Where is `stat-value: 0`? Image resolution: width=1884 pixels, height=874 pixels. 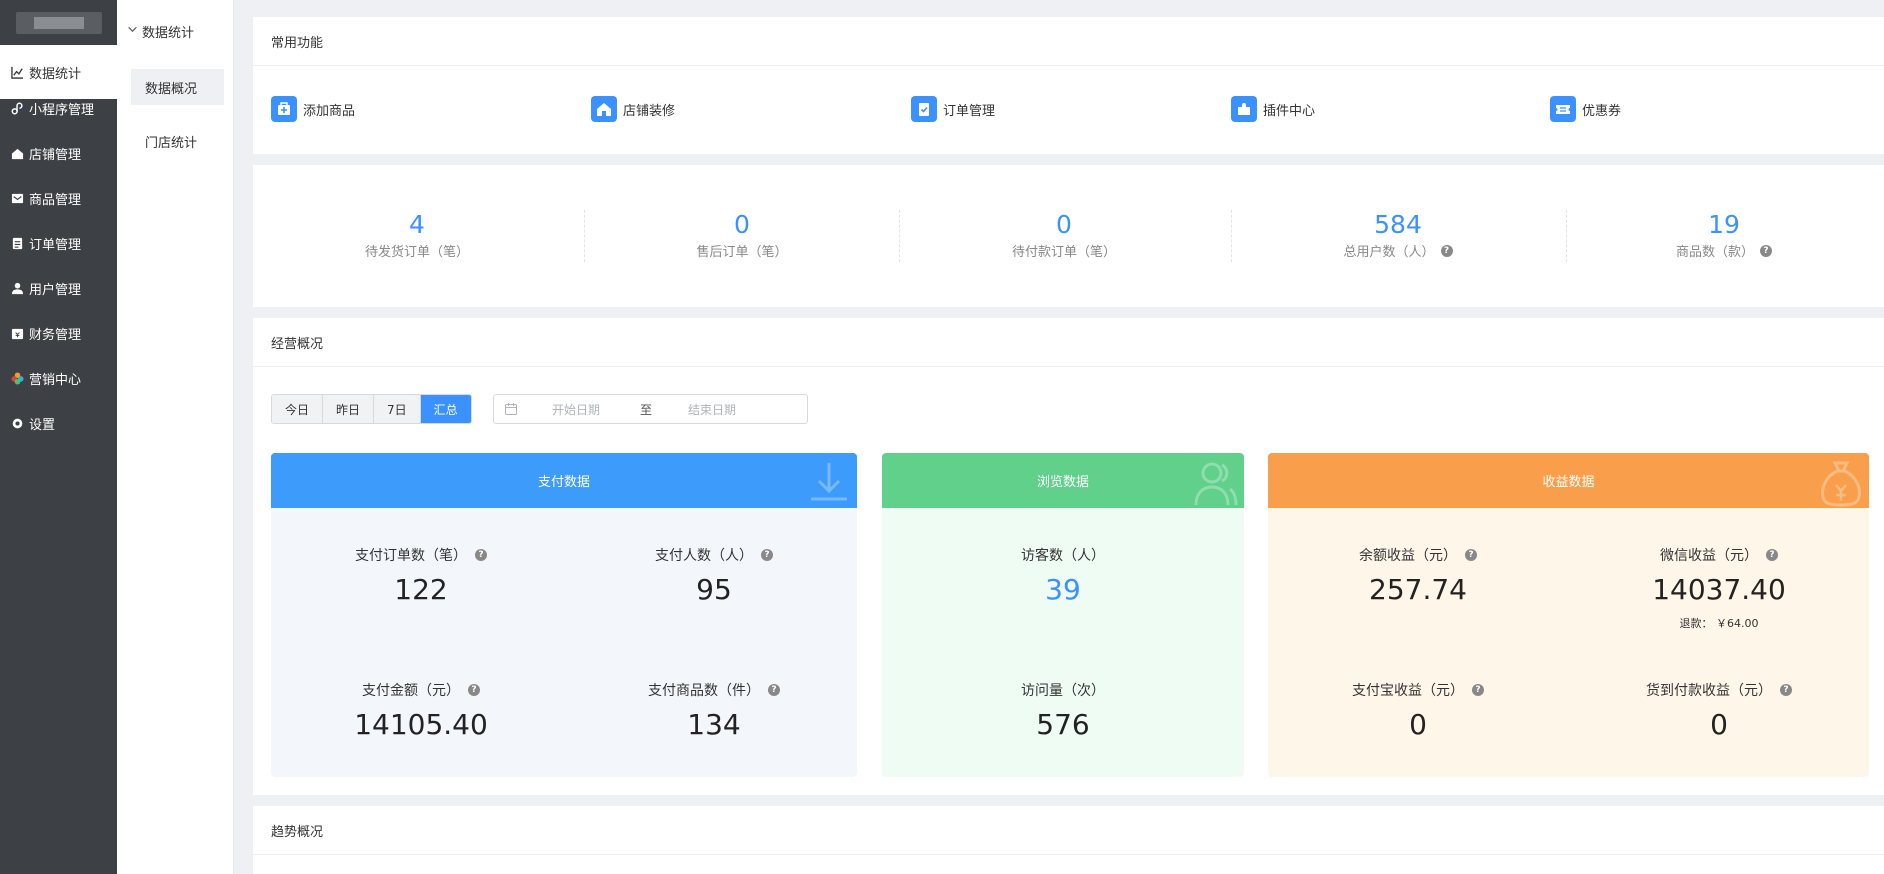 stat-value: 0 is located at coordinates (1064, 224).